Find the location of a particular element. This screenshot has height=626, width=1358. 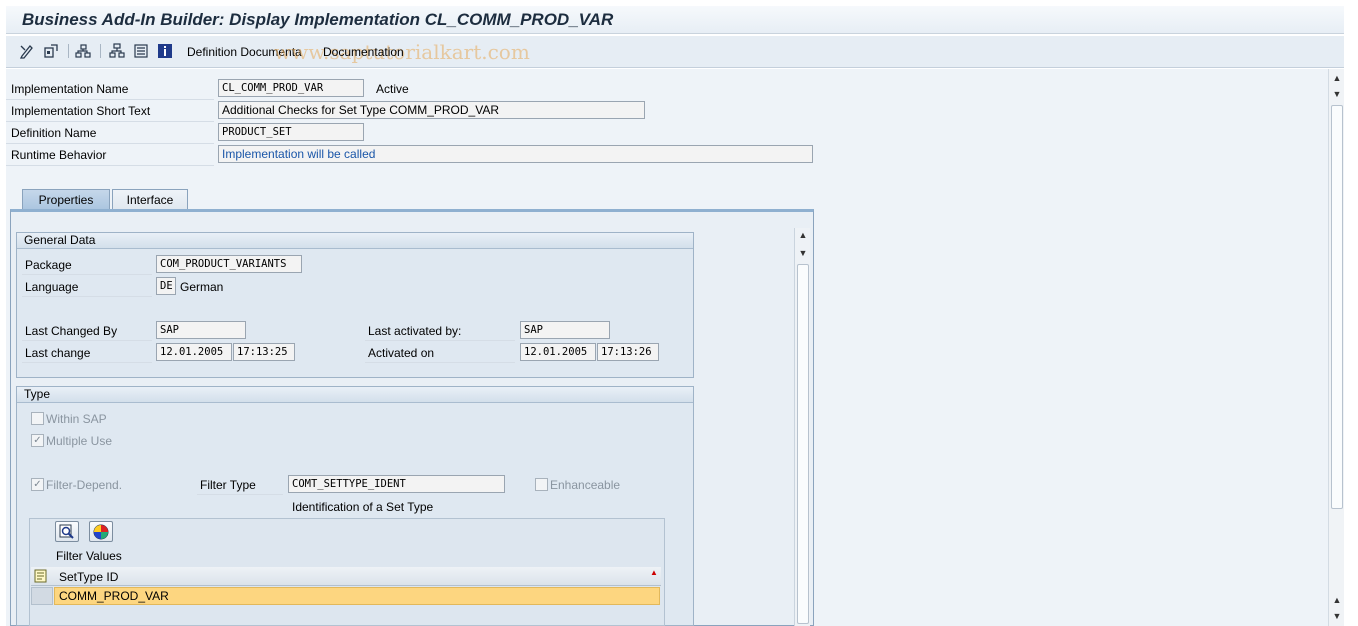

multiple-use-checkbox: ✓ is located at coordinates (37, 440).